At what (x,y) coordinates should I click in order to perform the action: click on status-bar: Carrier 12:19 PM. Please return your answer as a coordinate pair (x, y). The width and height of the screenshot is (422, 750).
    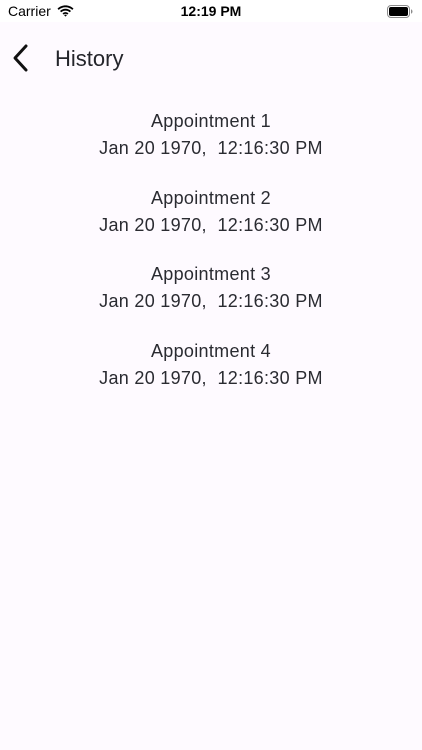
    Looking at the image, I should click on (211, 11).